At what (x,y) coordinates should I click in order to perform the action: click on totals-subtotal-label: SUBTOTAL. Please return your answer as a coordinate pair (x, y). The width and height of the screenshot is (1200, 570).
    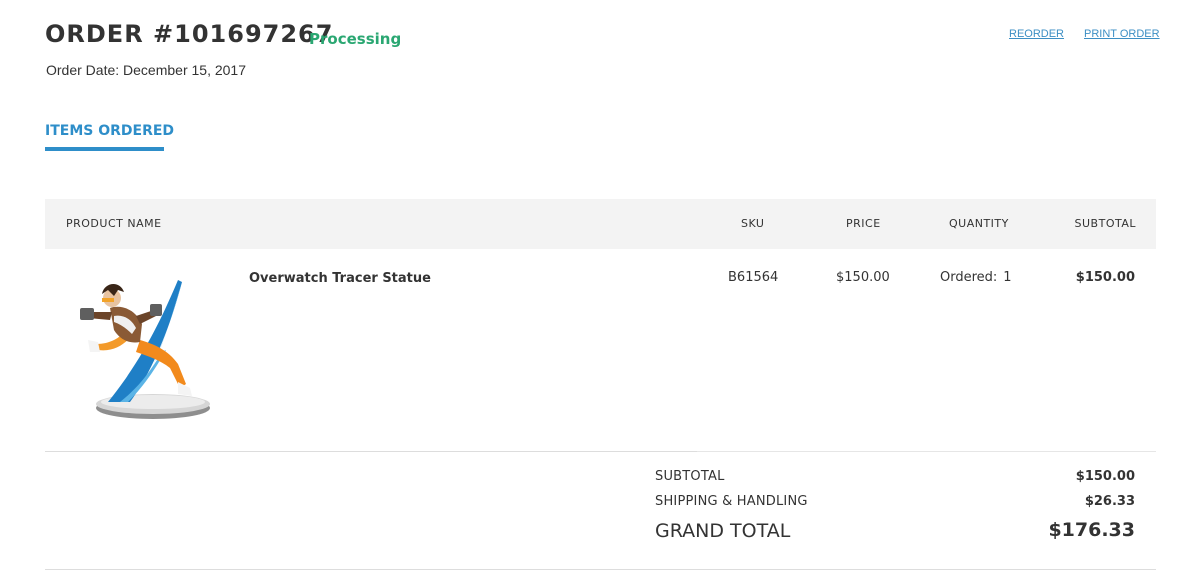
    Looking at the image, I should click on (690, 476).